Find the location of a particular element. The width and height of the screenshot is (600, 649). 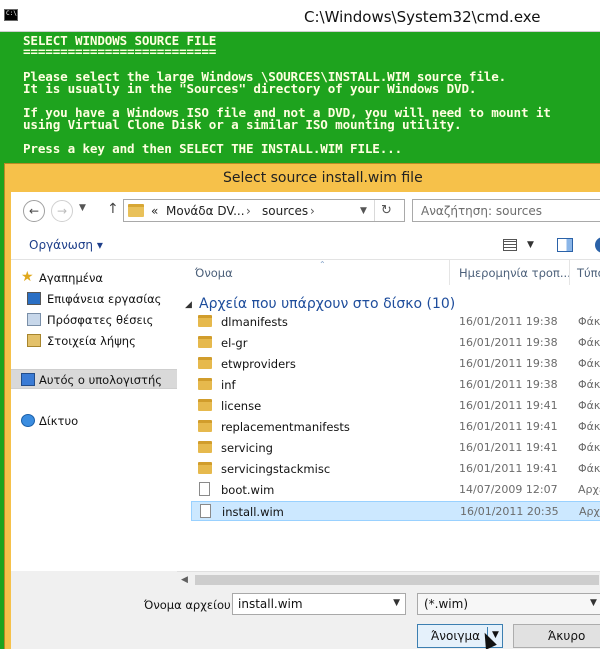

search-placeholder: Αναζήτηση: sources is located at coordinates (481, 211).